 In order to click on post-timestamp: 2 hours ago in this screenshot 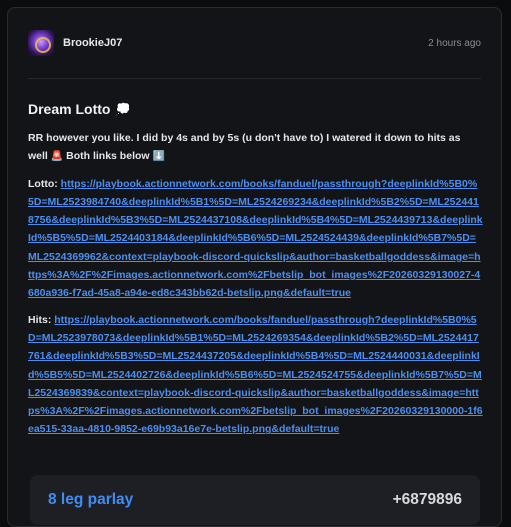, I will do `click(454, 43)`.